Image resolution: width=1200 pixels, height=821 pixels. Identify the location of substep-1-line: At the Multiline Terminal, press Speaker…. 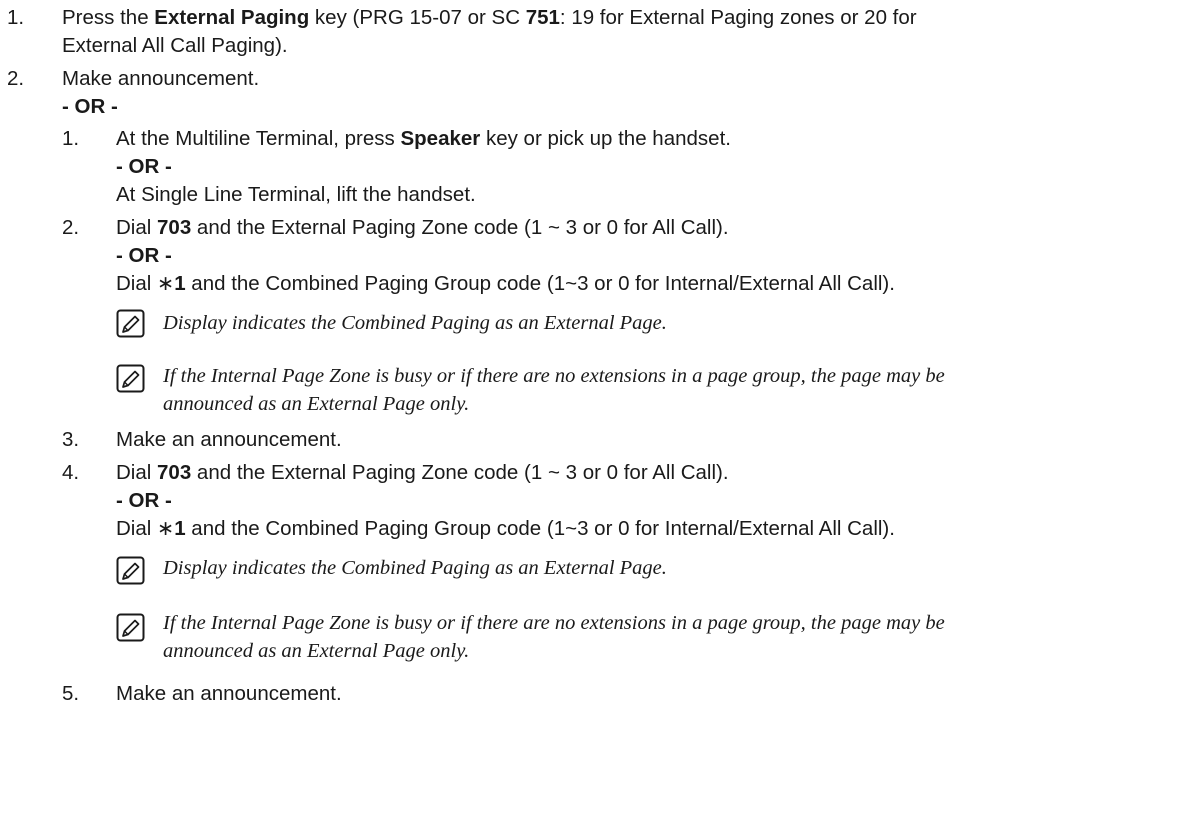
(423, 139).